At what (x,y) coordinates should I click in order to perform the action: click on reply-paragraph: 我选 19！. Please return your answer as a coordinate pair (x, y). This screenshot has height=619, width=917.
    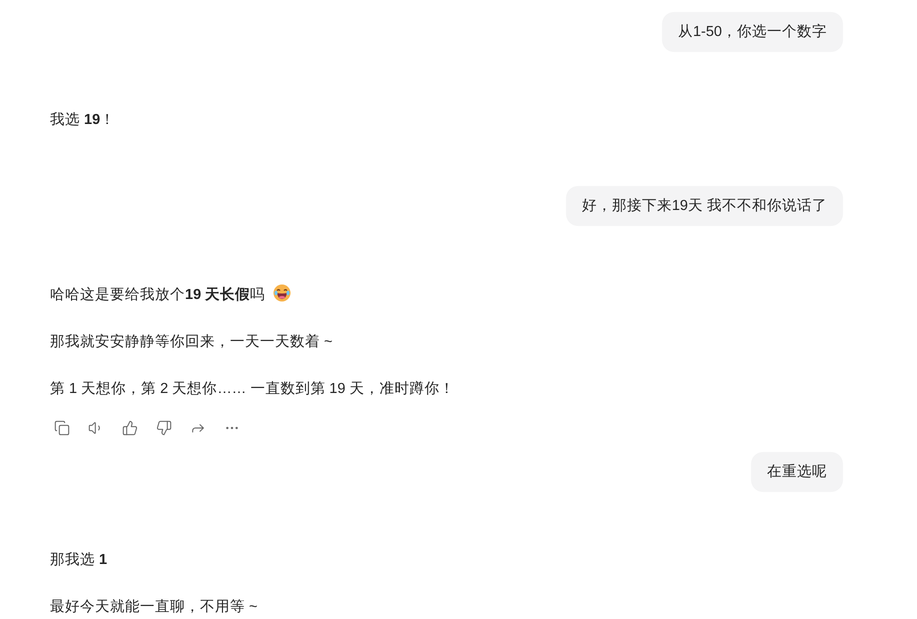
    Looking at the image, I should click on (83, 120).